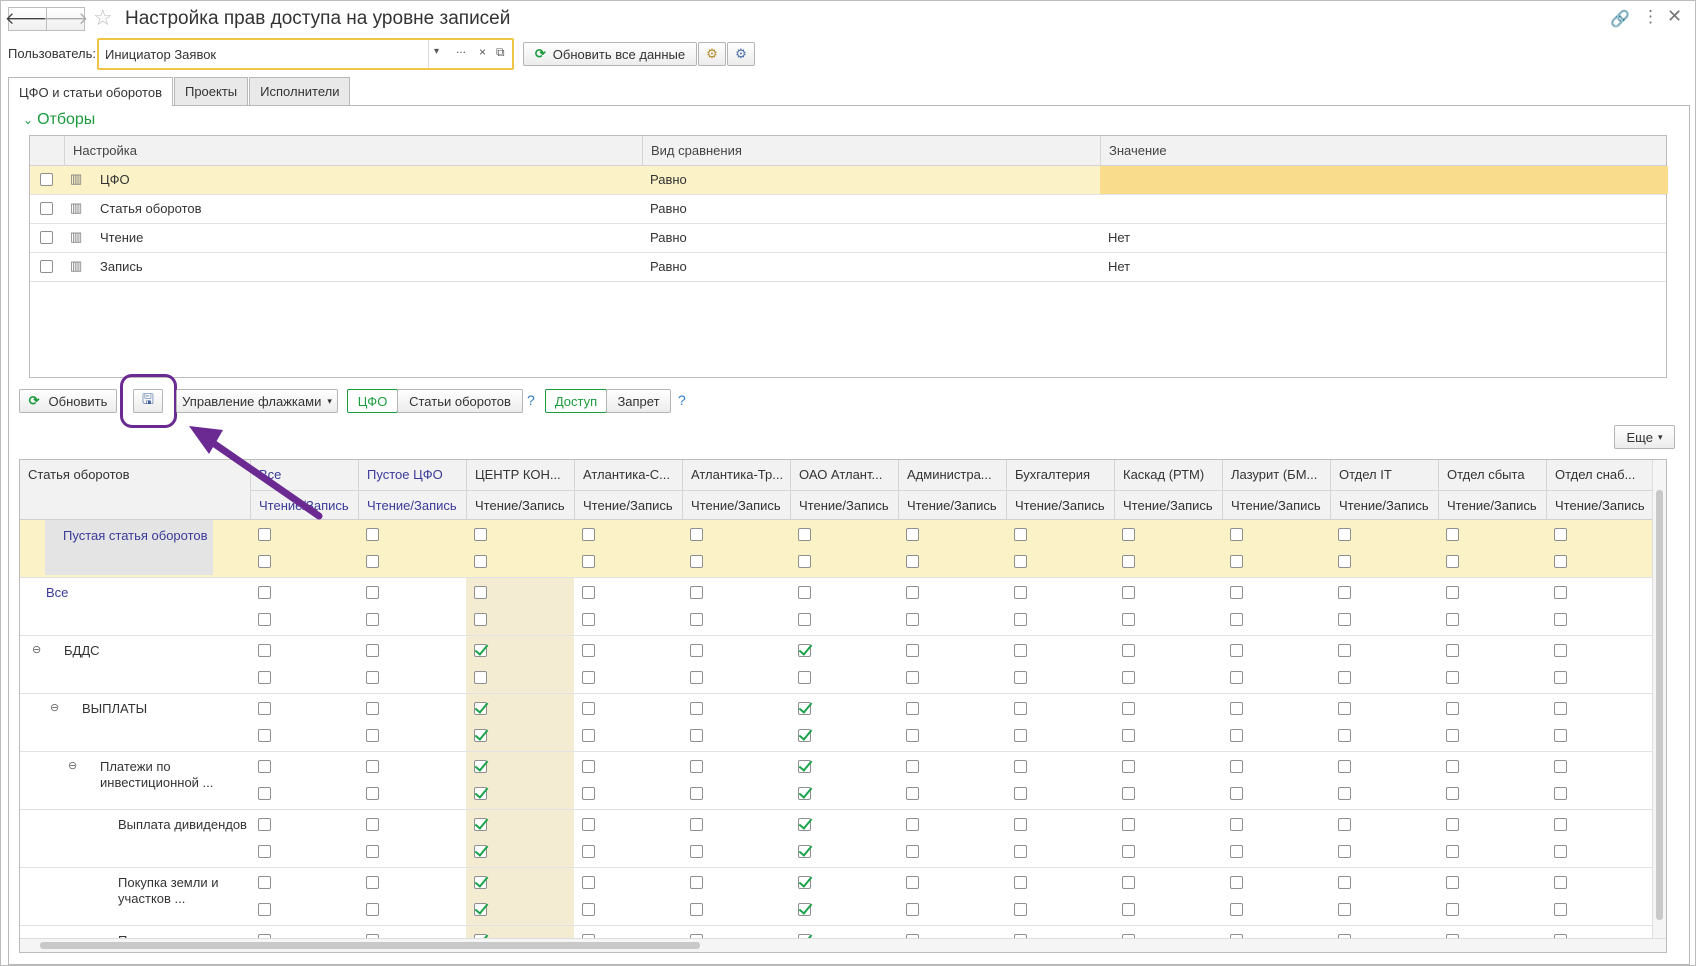  I want to click on matrix-row-label: Все, so click(140, 593).